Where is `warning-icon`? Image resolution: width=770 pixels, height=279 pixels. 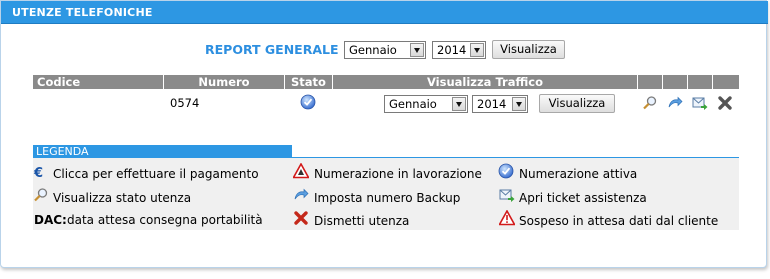 warning-icon is located at coordinates (507, 218).